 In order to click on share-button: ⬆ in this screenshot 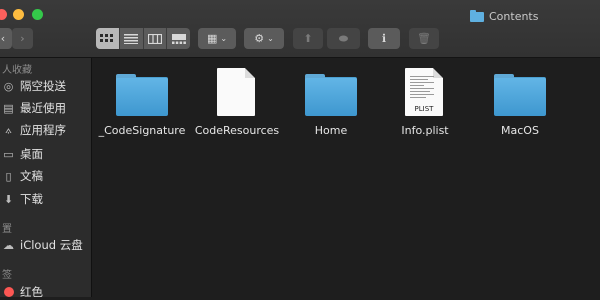, I will do `click(308, 38)`.